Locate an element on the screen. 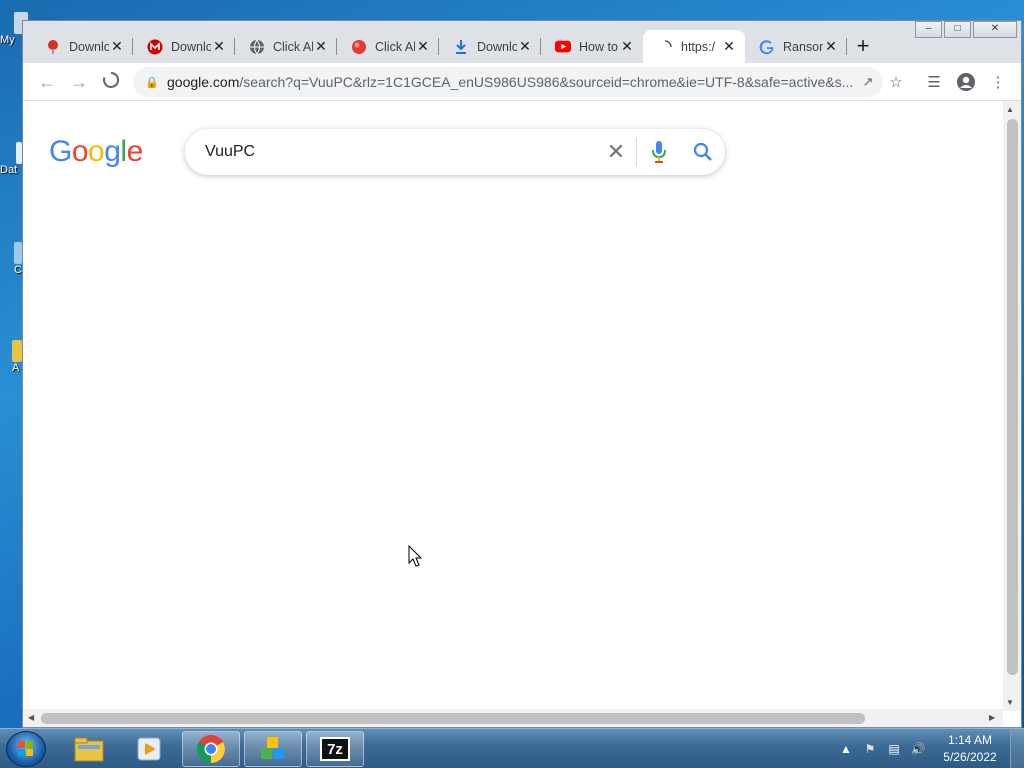  stop-loading-button is located at coordinates (111, 83).